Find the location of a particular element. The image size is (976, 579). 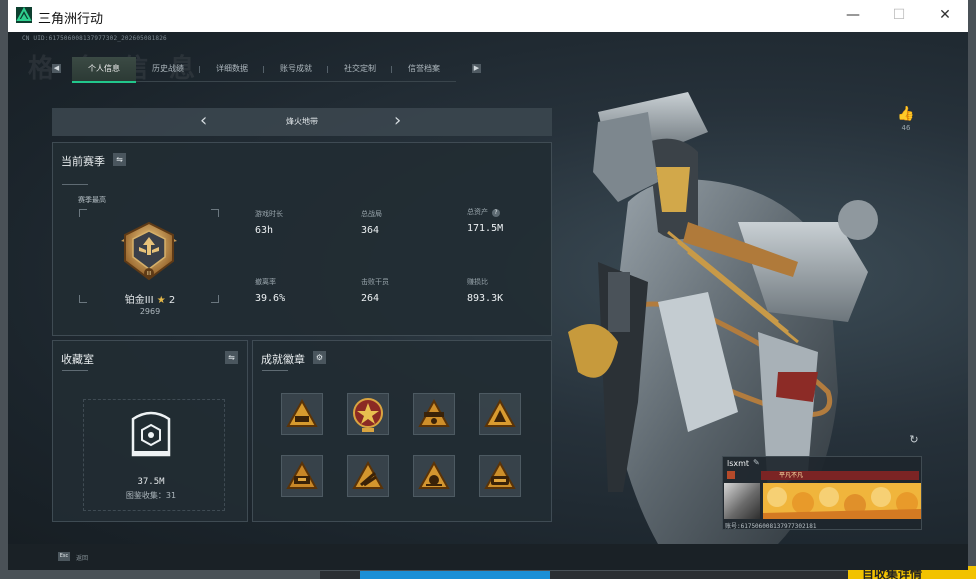

rank-star-count: 2 is located at coordinates (172, 300).